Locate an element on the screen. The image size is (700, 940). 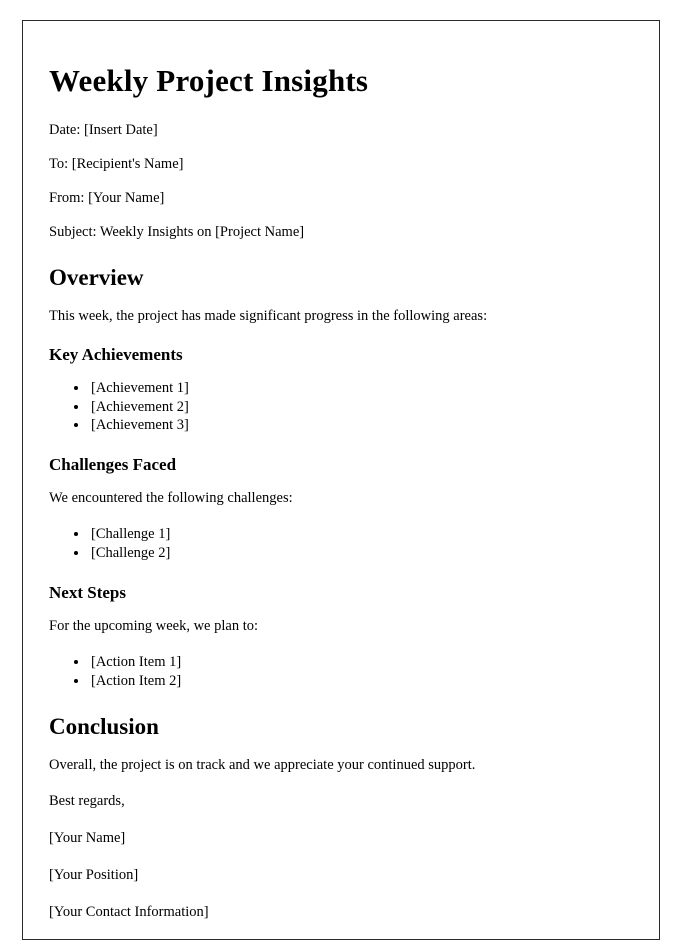
list-item: [Achievement 2] is located at coordinates (361, 407).